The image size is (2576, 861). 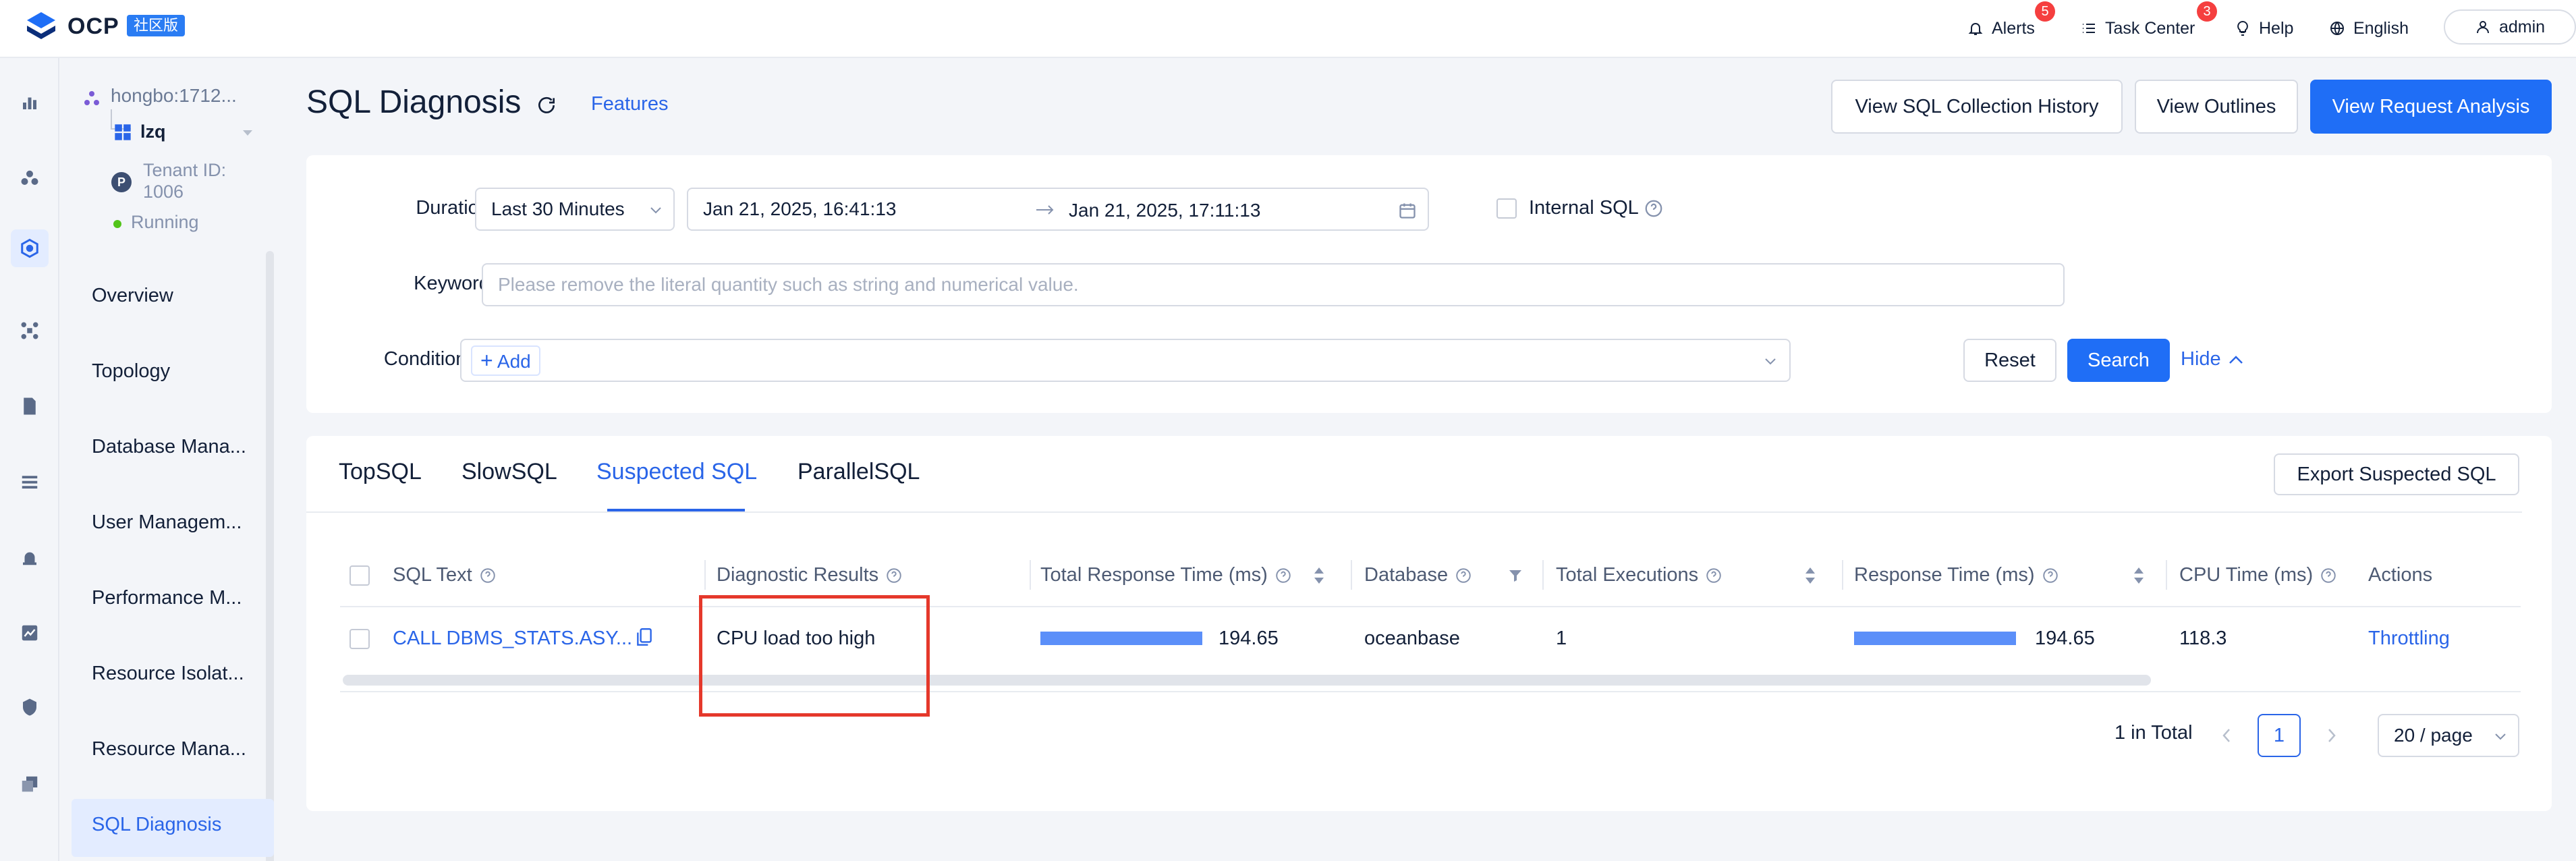 I want to click on caret-down-icon, so click(x=248, y=133).